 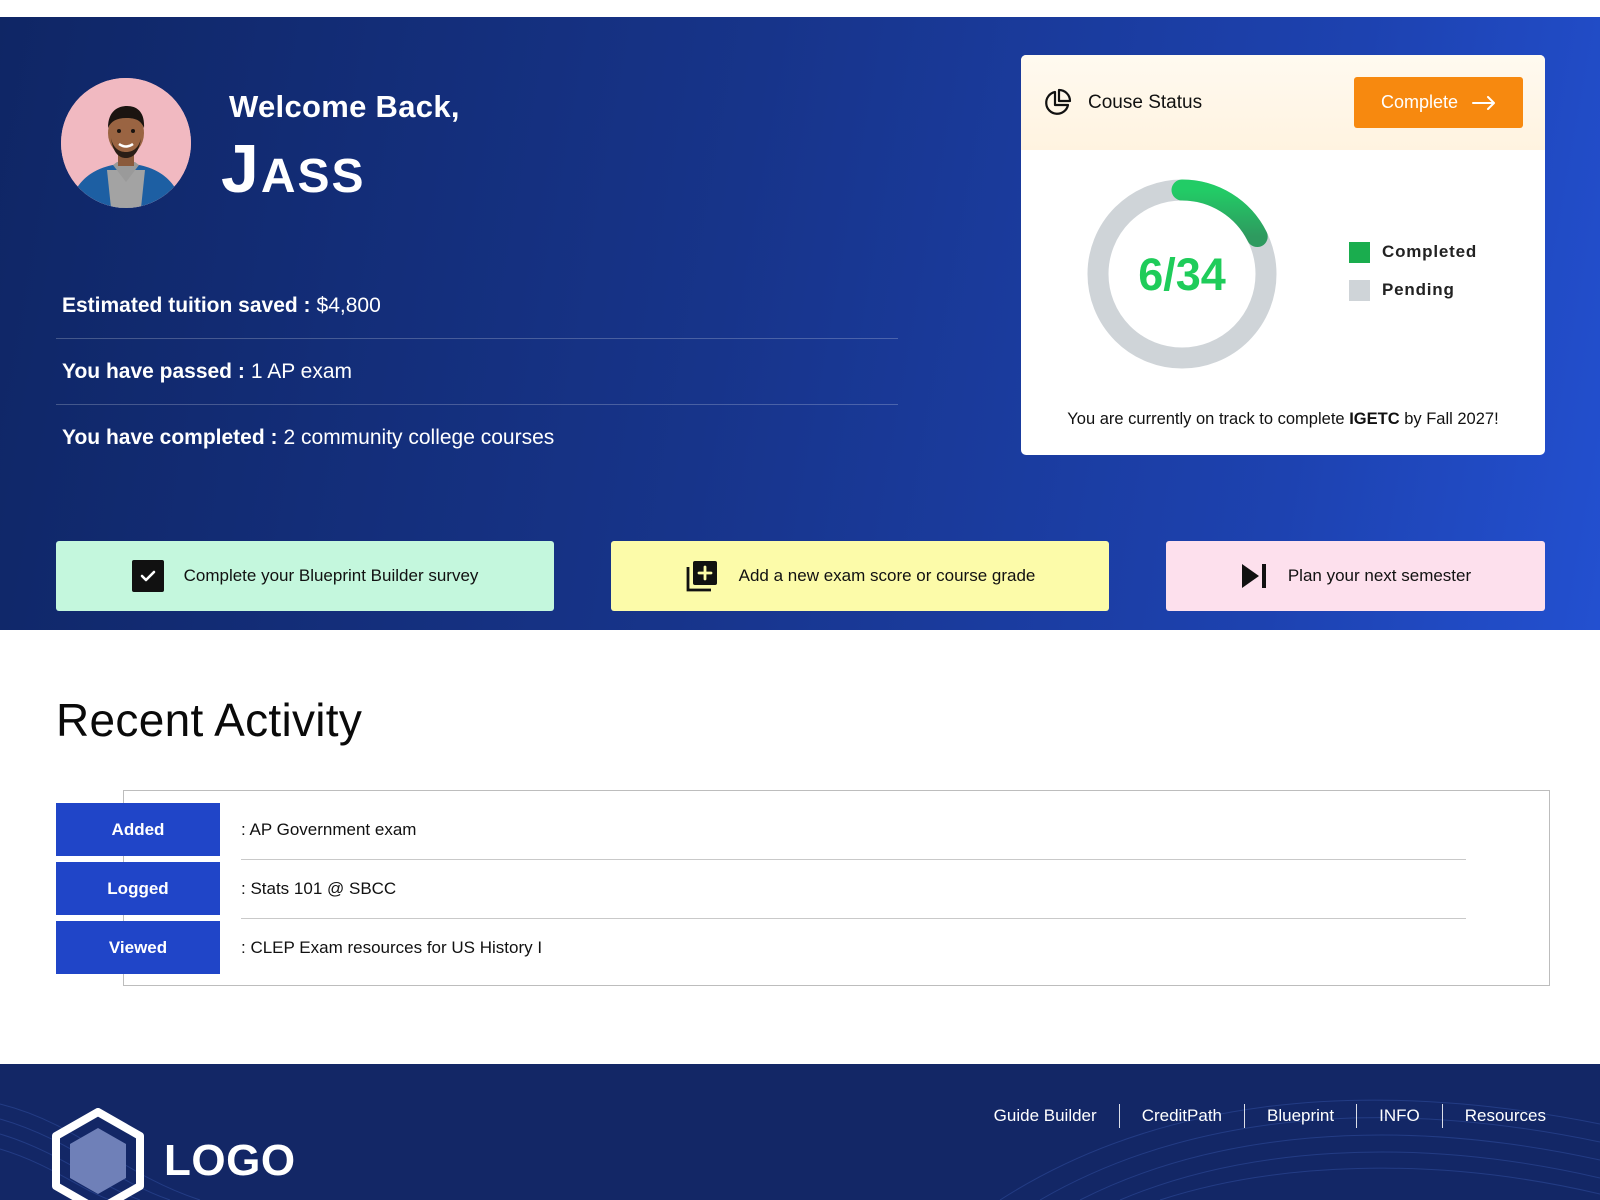 What do you see at coordinates (1430, 251) in the screenshot?
I see `legend-completed-label: Completed` at bounding box center [1430, 251].